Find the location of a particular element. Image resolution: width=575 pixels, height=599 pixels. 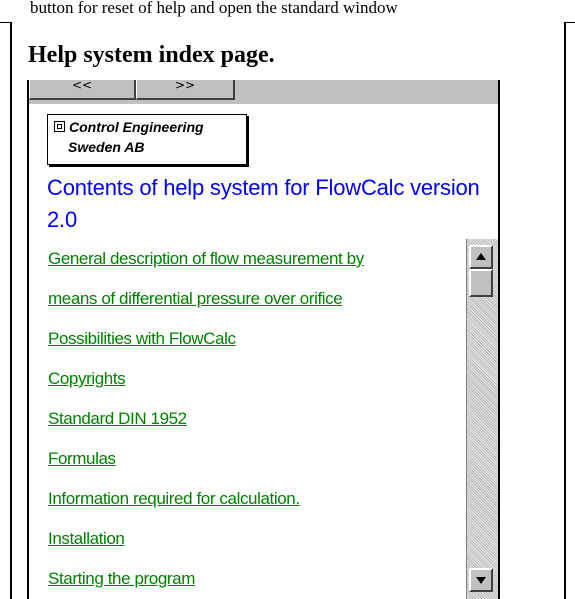

scrollbar-thumb is located at coordinates (481, 283).